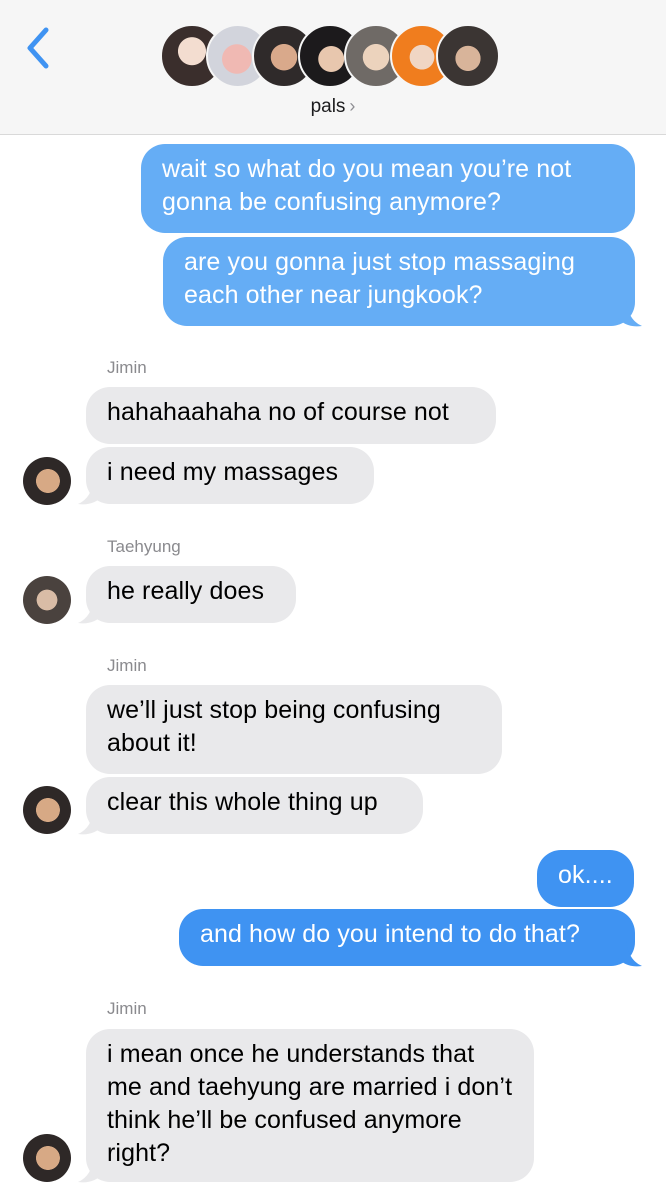  What do you see at coordinates (328, 106) in the screenshot?
I see `group-name: pals` at bounding box center [328, 106].